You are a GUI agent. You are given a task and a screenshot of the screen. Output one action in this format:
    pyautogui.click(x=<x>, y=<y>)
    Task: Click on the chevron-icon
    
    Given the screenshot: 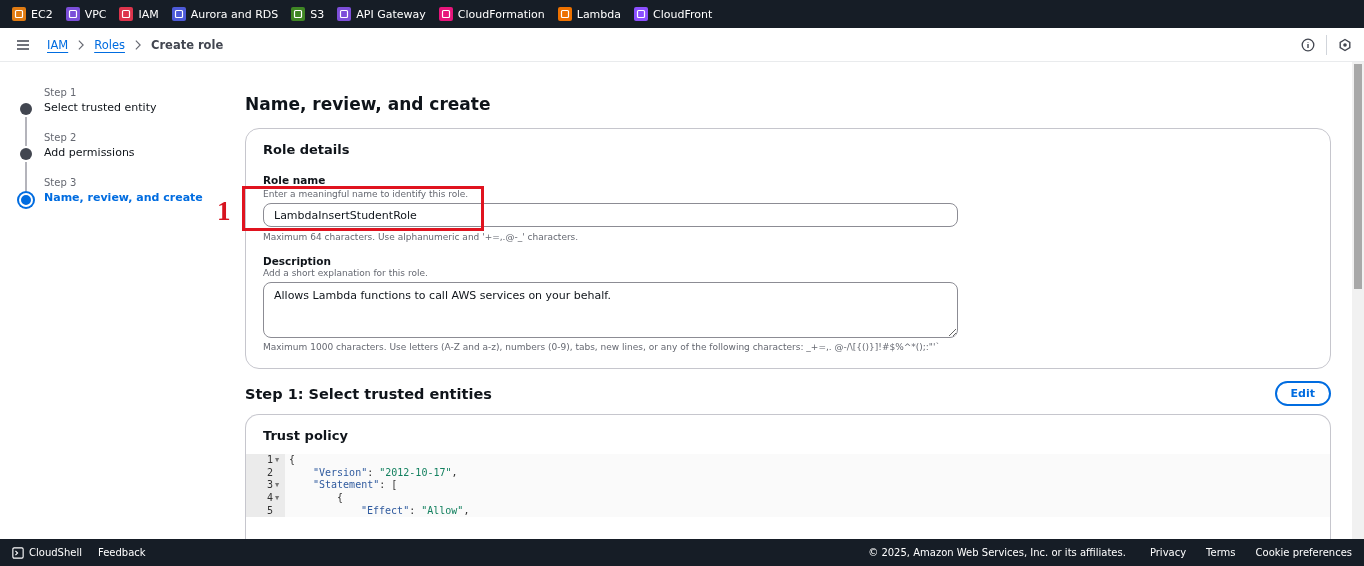 What is the action you would take?
    pyautogui.click(x=81, y=44)
    